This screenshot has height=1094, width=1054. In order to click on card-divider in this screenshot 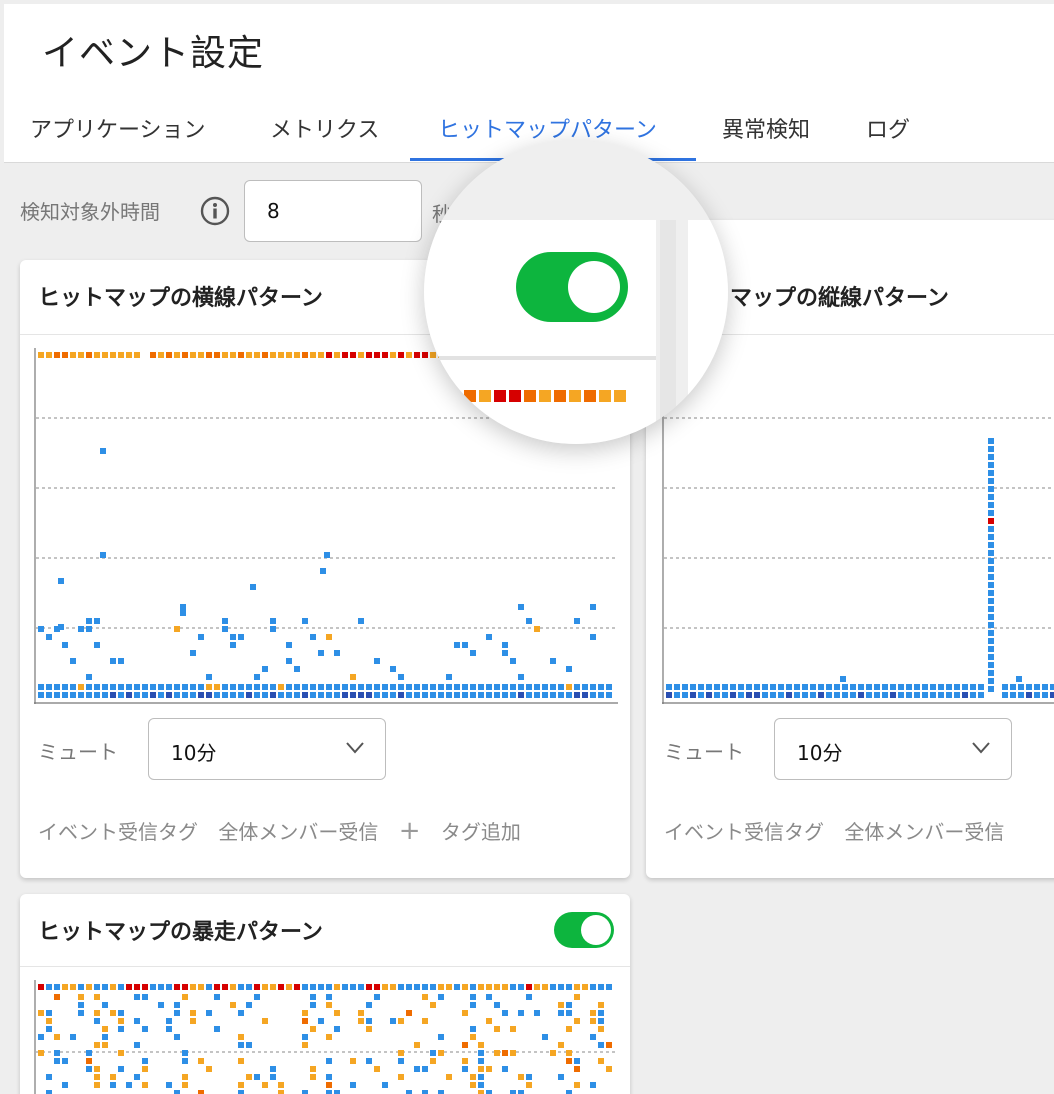, I will do `click(325, 966)`.